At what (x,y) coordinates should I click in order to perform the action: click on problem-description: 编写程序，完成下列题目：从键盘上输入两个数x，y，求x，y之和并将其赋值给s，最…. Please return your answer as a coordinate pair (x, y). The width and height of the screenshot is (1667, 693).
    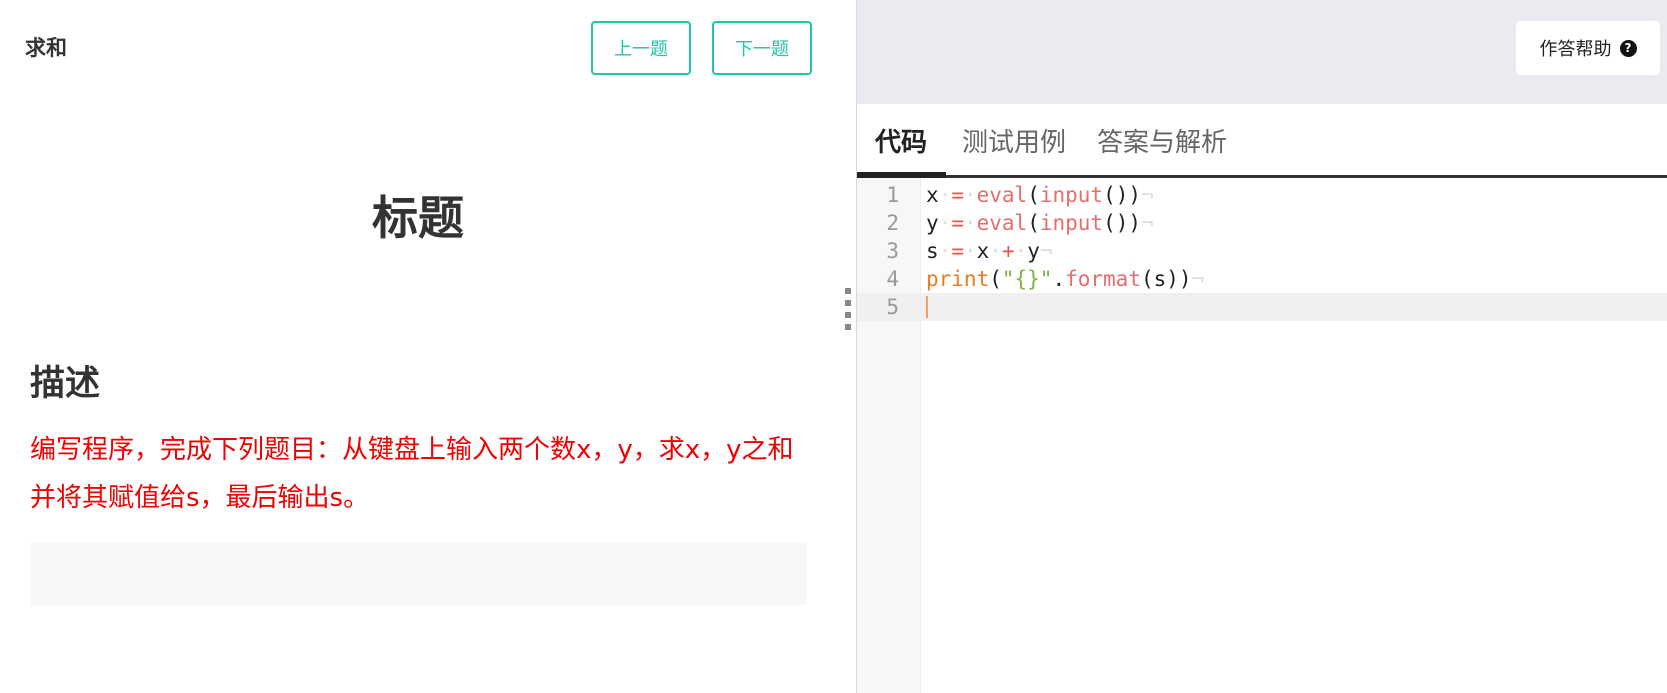
    Looking at the image, I should click on (412, 474).